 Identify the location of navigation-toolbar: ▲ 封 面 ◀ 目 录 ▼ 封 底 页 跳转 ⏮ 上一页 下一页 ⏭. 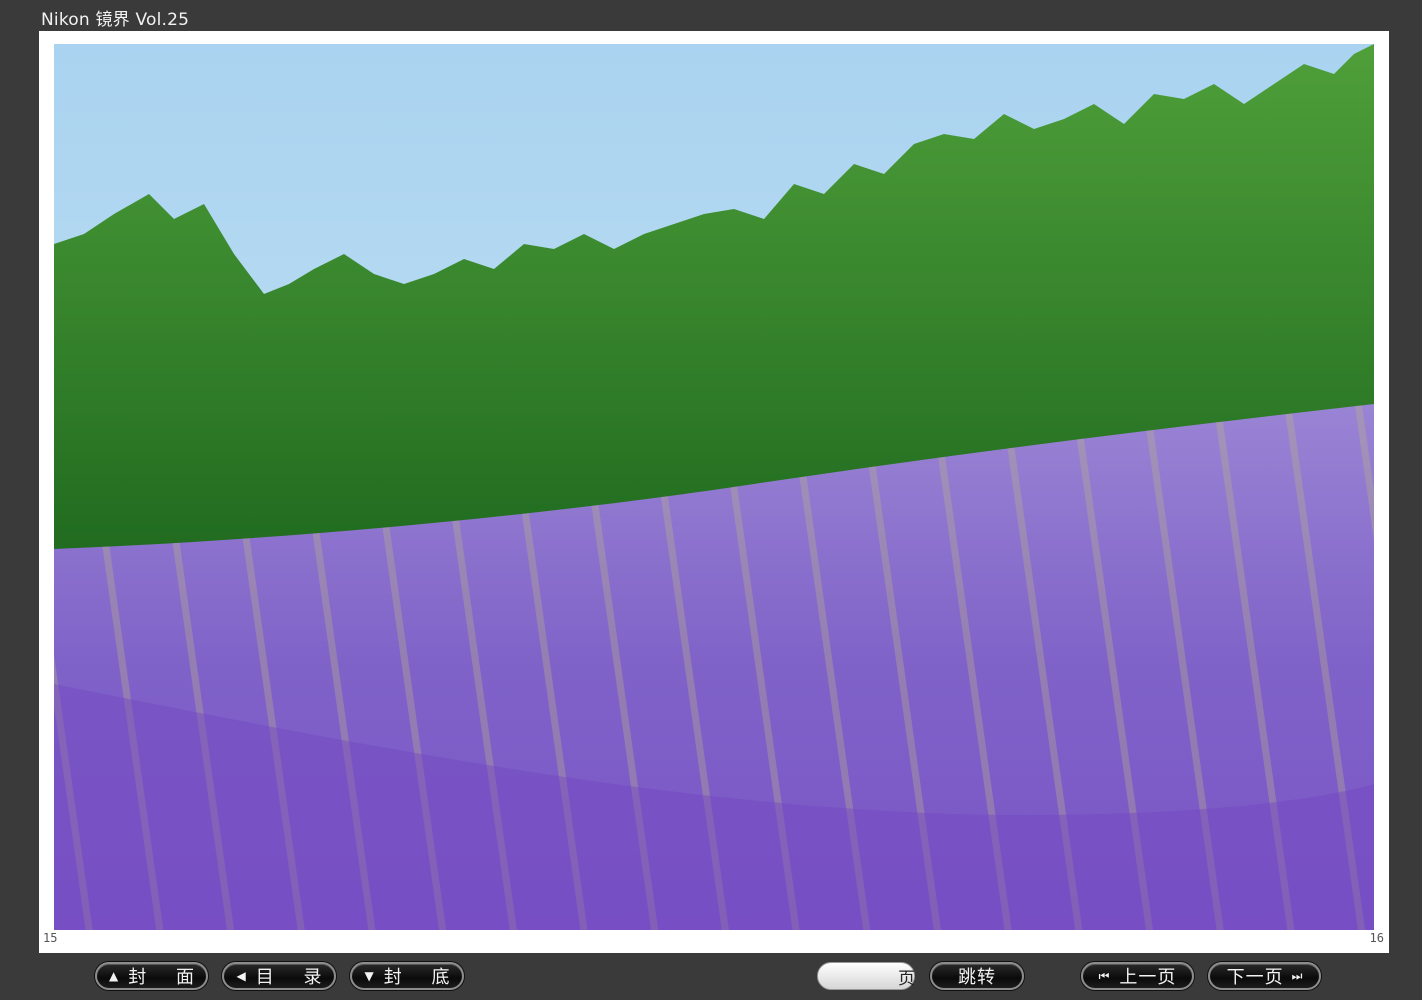
(711, 977).